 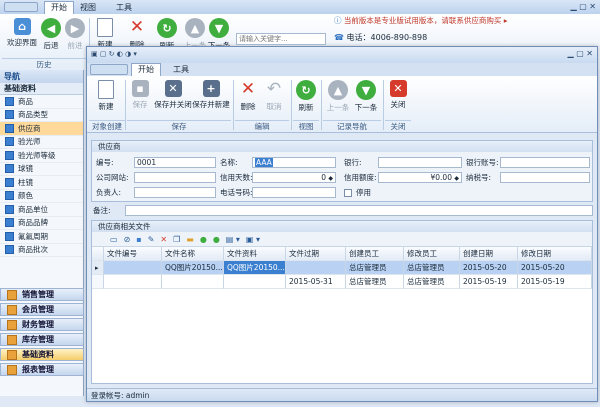 I want to click on forward-button: ▶ 前进, so click(x=75, y=34).